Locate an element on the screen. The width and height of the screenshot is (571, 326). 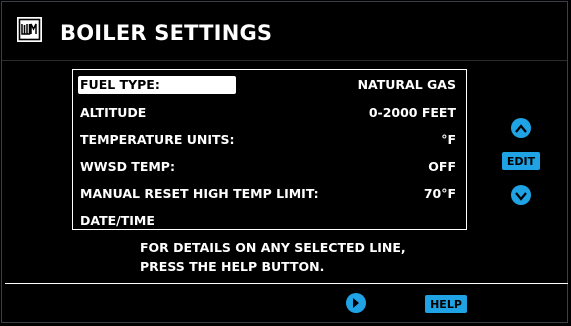
settings-row-date-time: DATE/TIME is located at coordinates (267, 221).